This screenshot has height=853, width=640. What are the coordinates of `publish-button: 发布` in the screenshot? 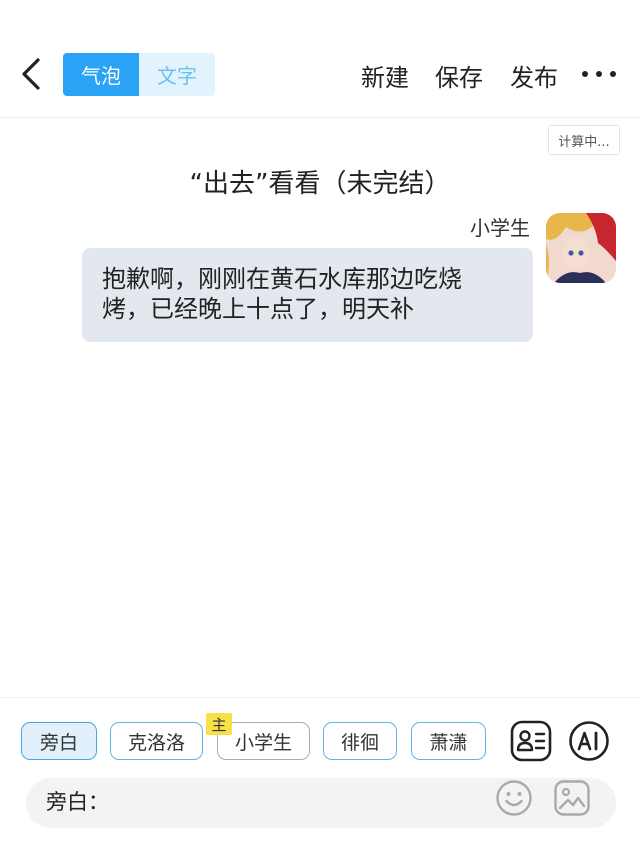 It's located at (534, 75).